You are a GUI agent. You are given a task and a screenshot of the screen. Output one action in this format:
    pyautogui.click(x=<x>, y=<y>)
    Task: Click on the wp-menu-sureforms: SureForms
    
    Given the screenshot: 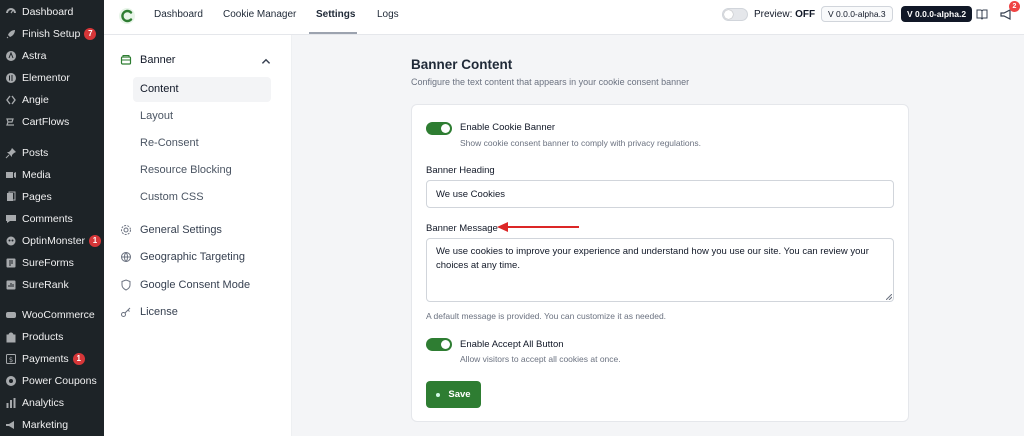 What is the action you would take?
    pyautogui.click(x=52, y=263)
    